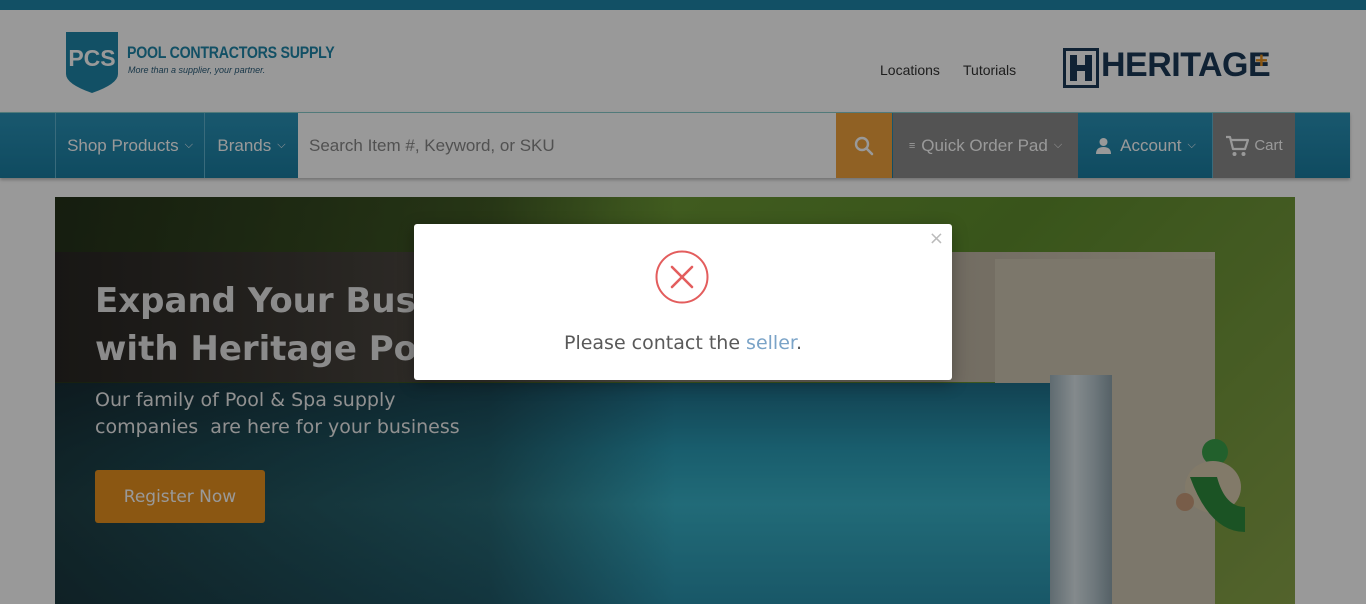 The width and height of the screenshot is (1366, 604). Describe the element at coordinates (798, 343) in the screenshot. I see `dialog-message-suffix: .` at that location.